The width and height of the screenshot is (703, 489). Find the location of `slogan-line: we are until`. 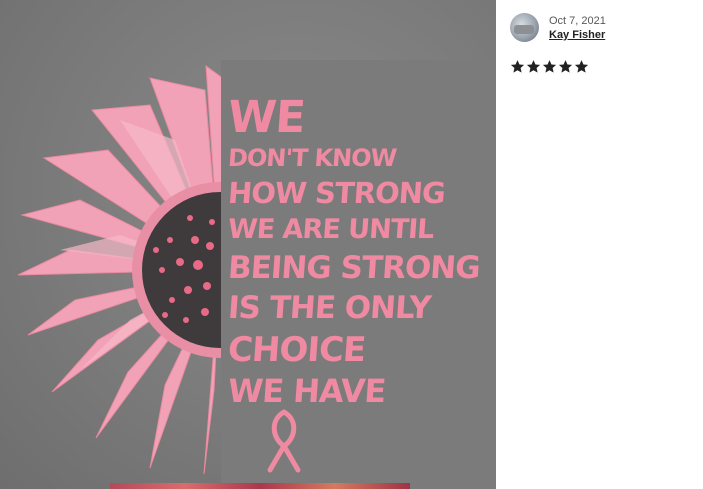

slogan-line: we are until is located at coordinates (330, 229).